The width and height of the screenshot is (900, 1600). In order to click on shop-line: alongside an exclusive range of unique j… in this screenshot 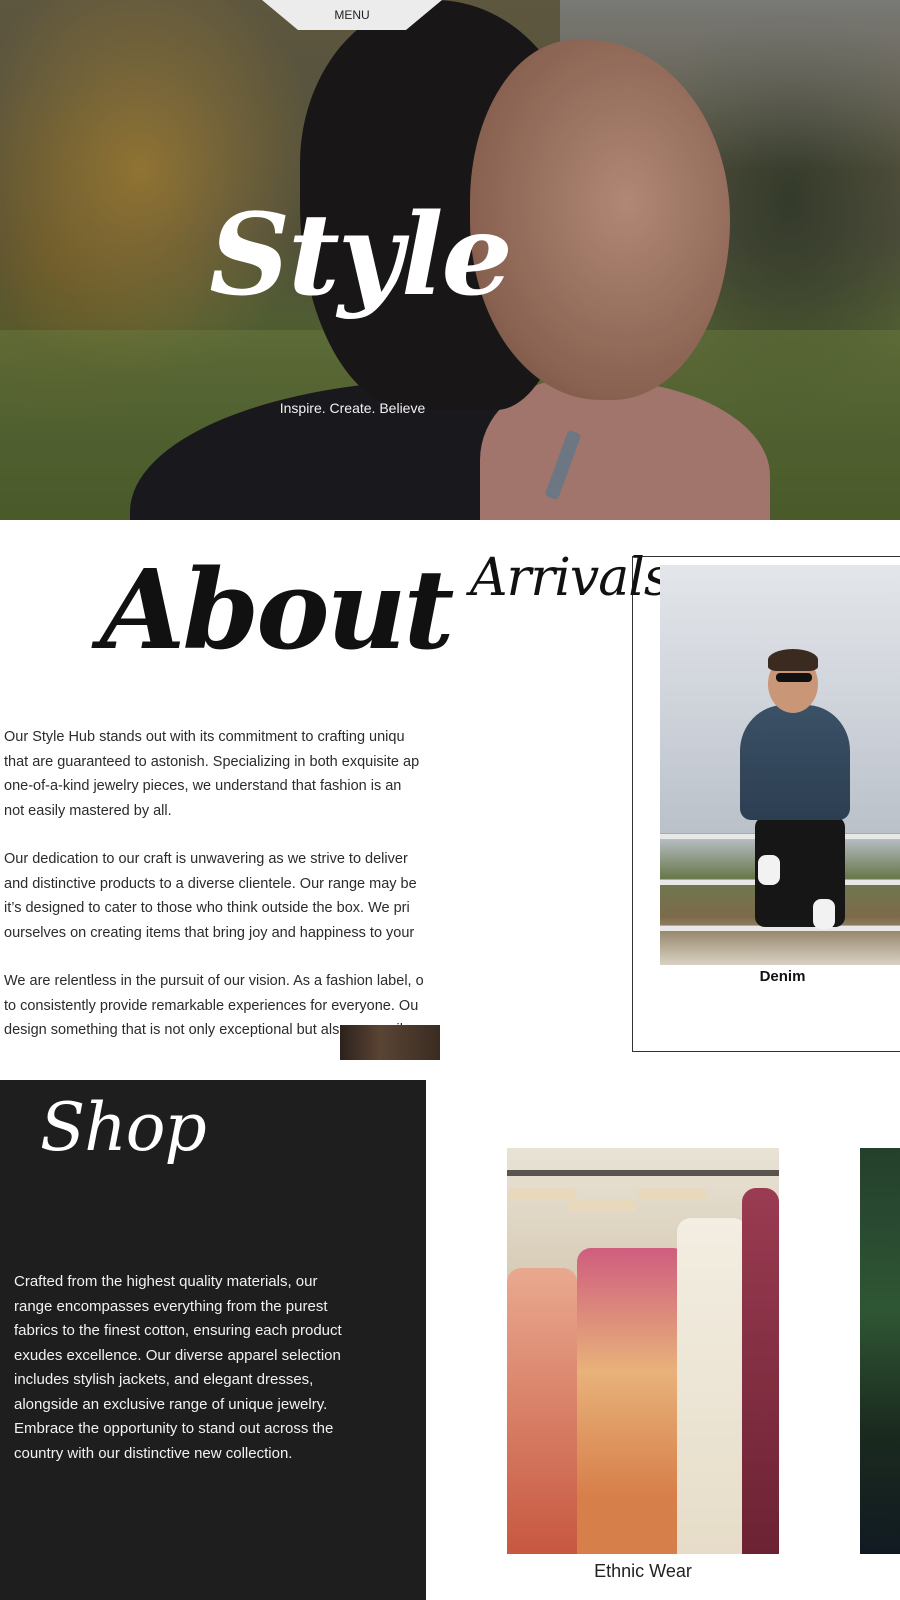, I will do `click(171, 1404)`.